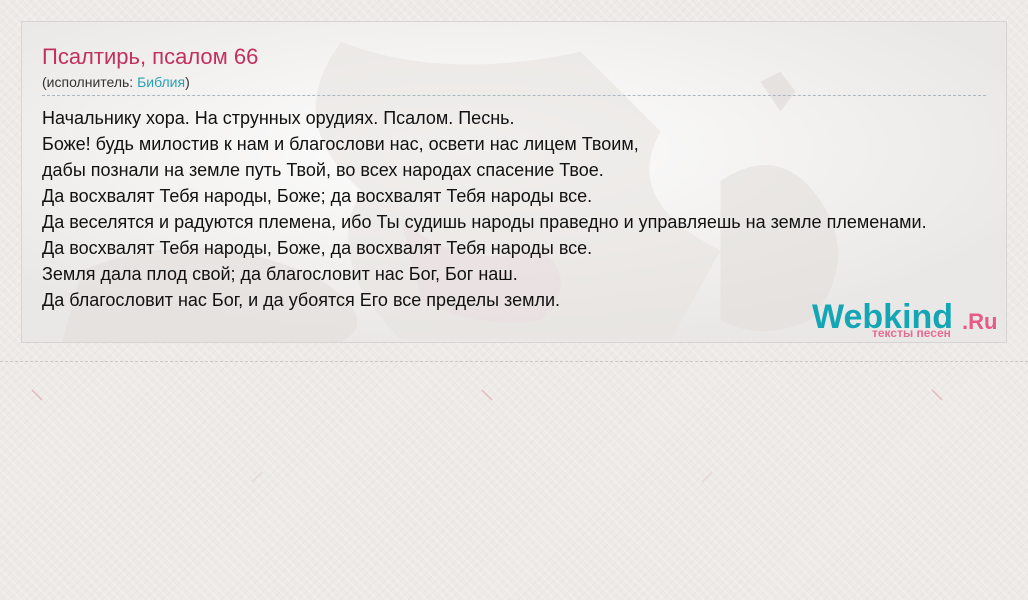 This screenshot has height=600, width=1028. Describe the element at coordinates (980, 321) in the screenshot. I see `logo-tld-text: .Ru` at that location.